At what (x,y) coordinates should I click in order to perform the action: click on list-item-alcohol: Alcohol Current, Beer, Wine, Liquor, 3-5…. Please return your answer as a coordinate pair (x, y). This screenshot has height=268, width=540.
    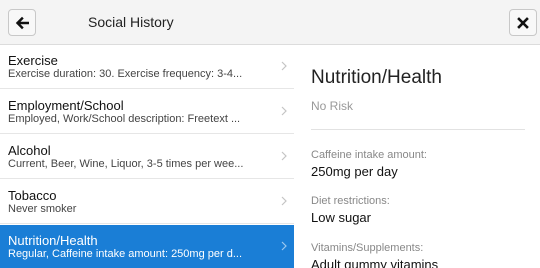
    Looking at the image, I should click on (147, 157).